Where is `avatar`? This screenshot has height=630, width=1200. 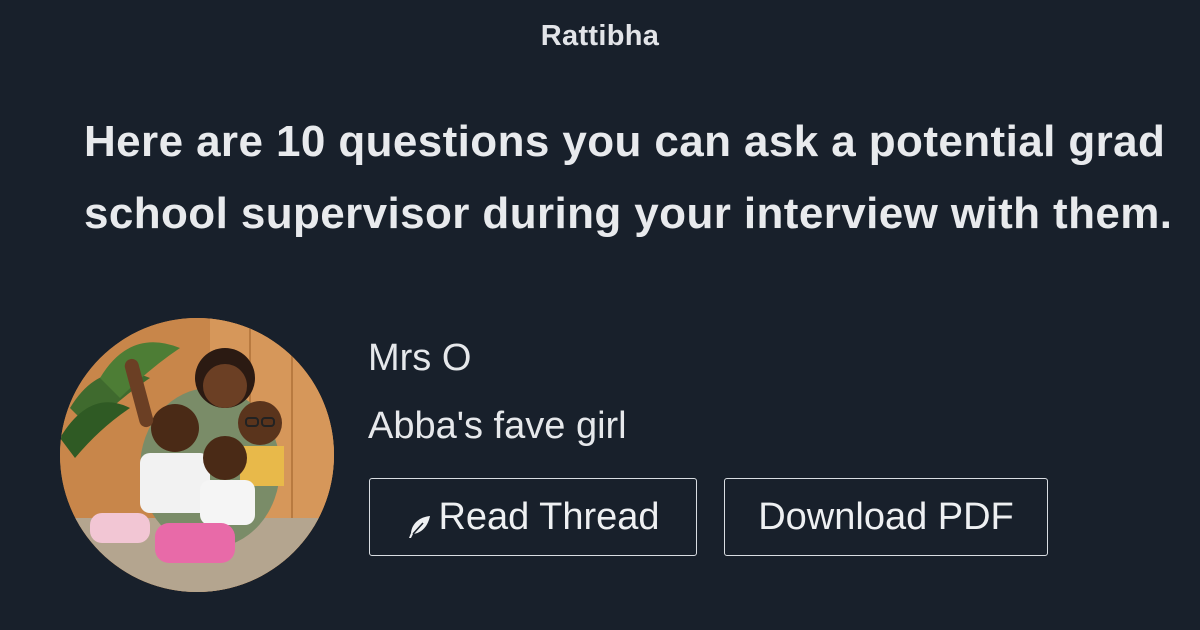 avatar is located at coordinates (197, 455).